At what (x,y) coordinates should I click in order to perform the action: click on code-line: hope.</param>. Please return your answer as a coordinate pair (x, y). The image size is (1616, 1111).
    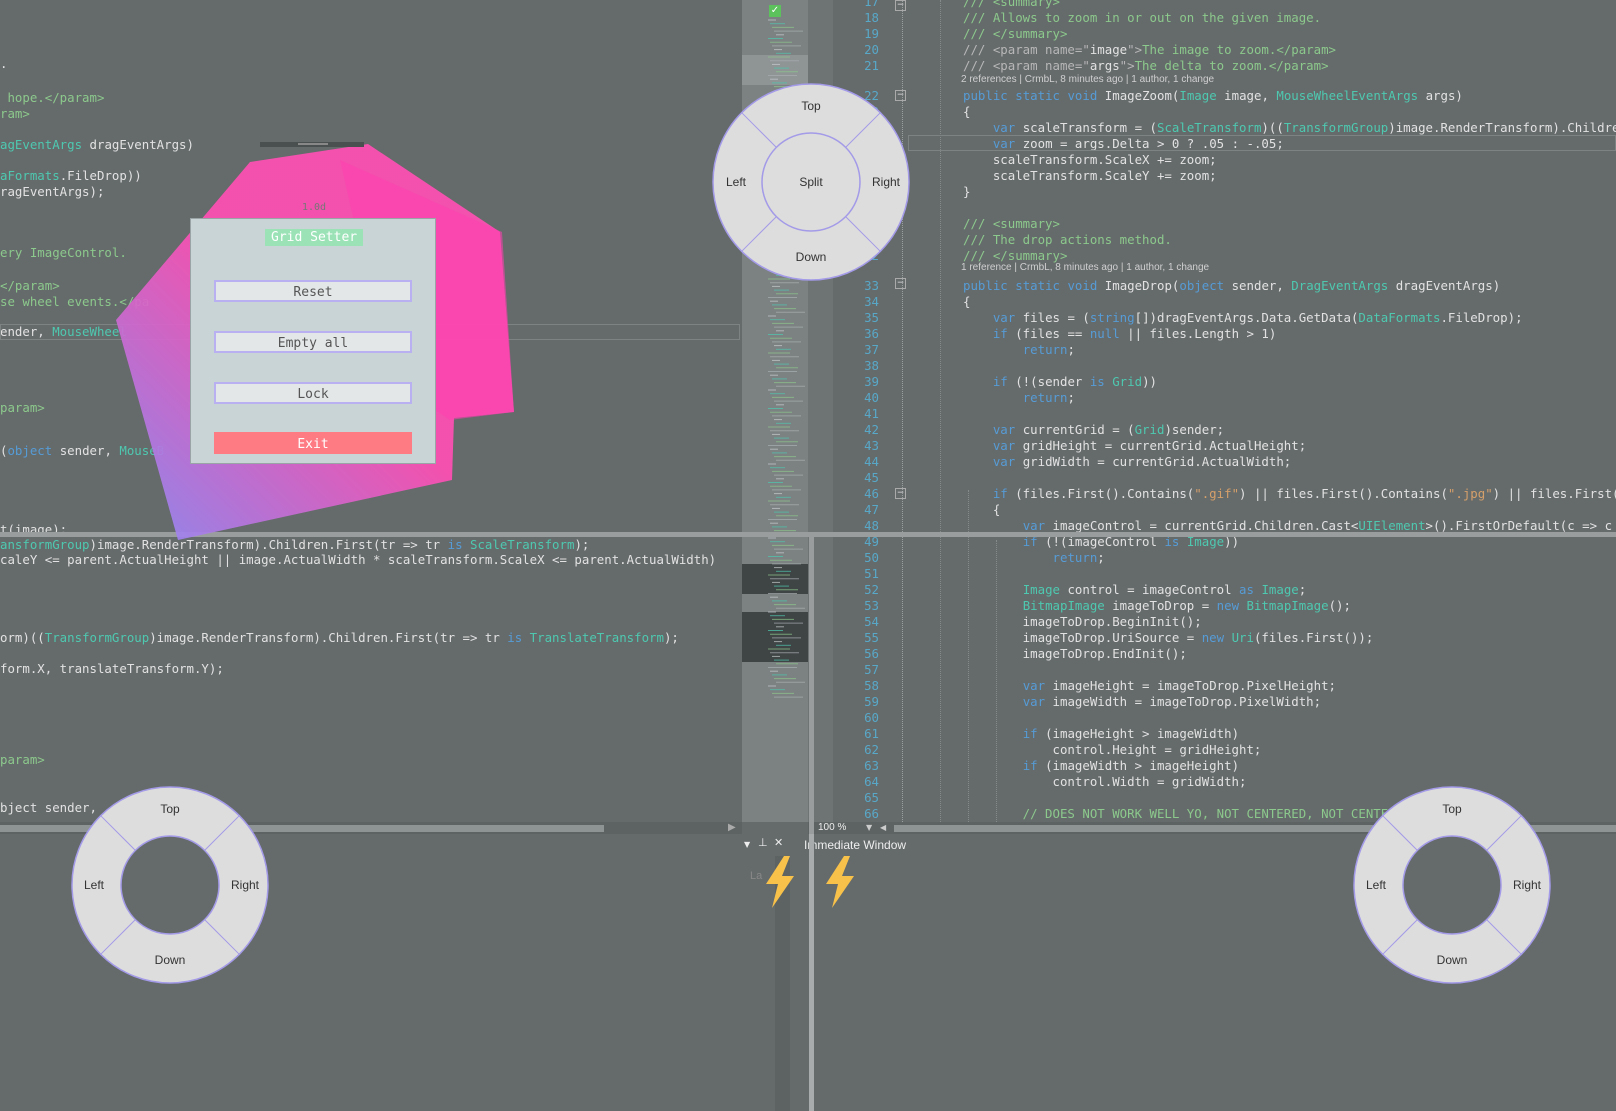
    Looking at the image, I should click on (52, 98).